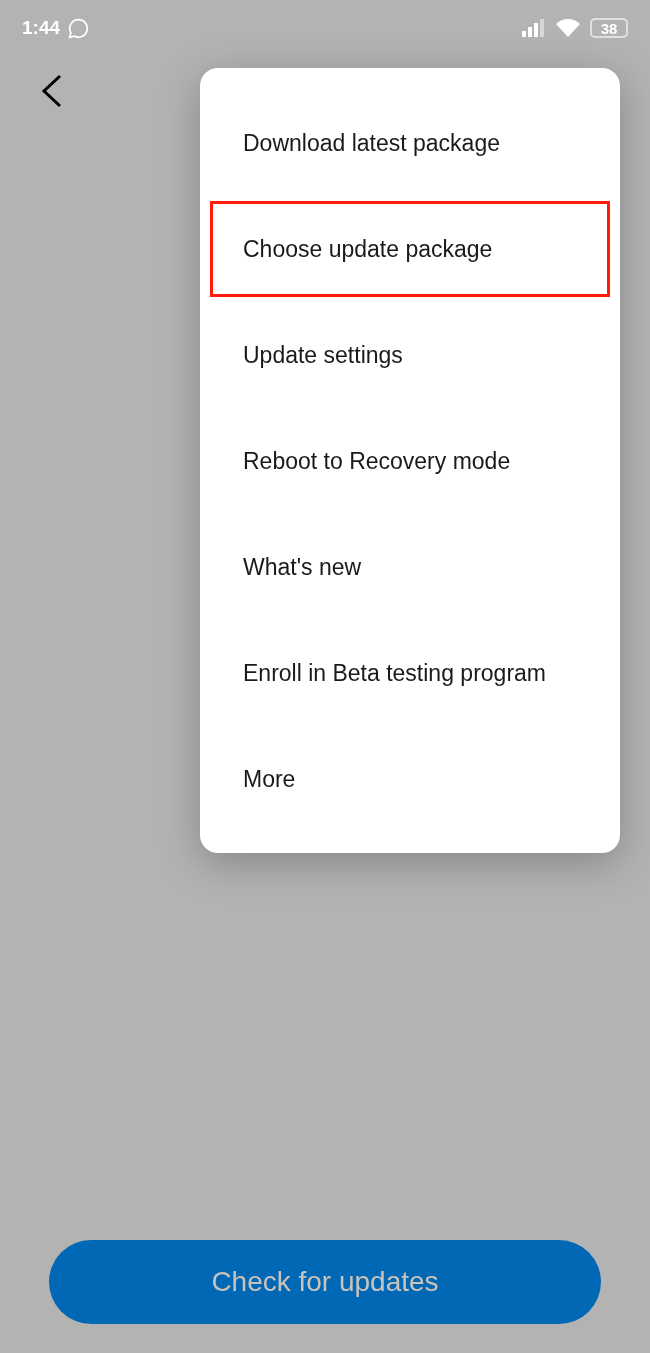 Image resolution: width=650 pixels, height=1353 pixels. Describe the element at coordinates (41, 27) in the screenshot. I see `status-time: 1:44` at that location.